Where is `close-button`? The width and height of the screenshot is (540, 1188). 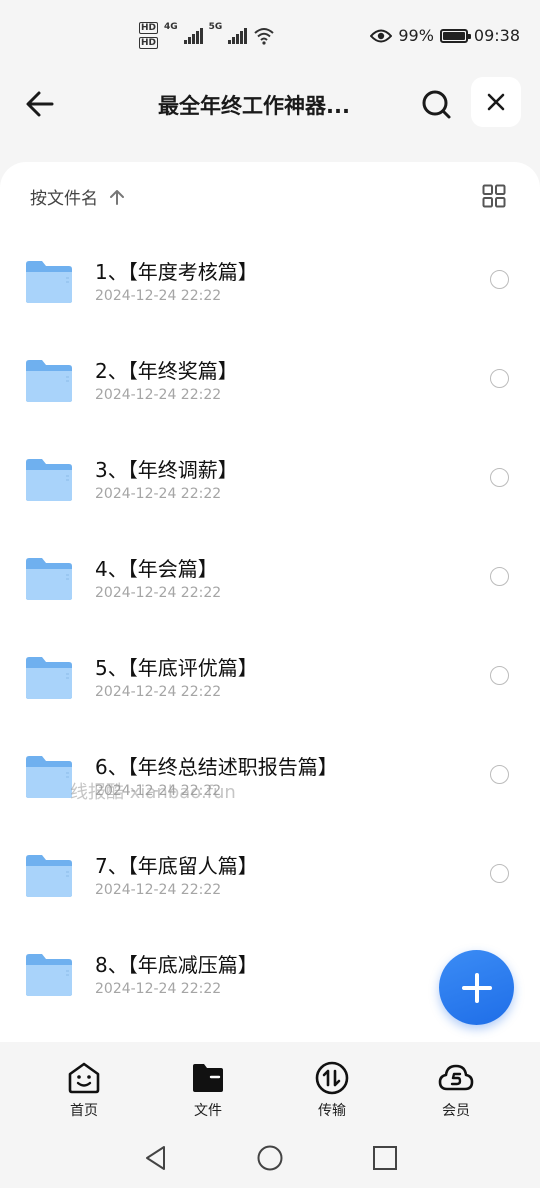 close-button is located at coordinates (496, 102).